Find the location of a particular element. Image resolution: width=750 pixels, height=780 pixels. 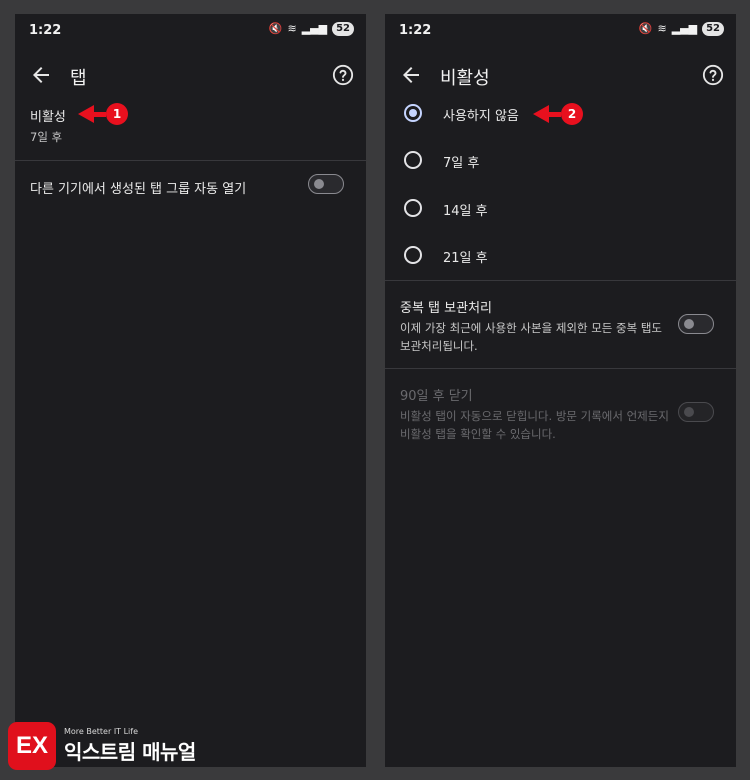

brand-logo-icon: EX is located at coordinates (32, 746).